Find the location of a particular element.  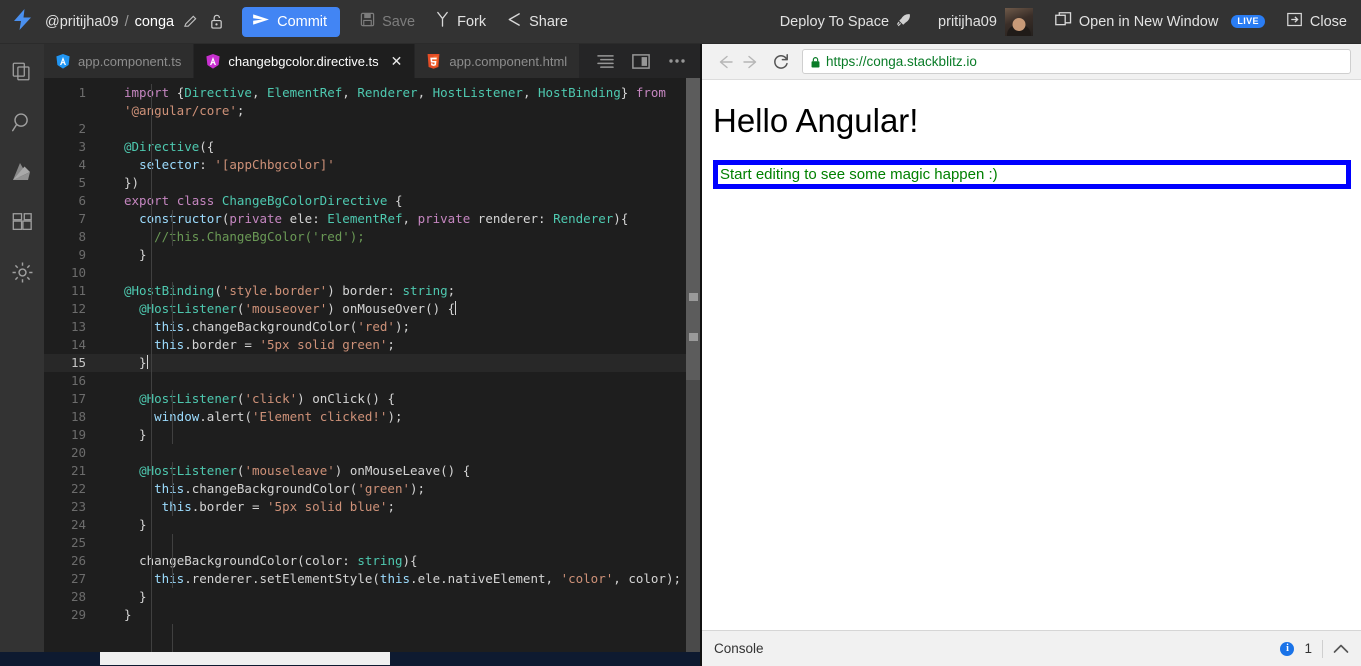

bolt-icon is located at coordinates (22, 21).